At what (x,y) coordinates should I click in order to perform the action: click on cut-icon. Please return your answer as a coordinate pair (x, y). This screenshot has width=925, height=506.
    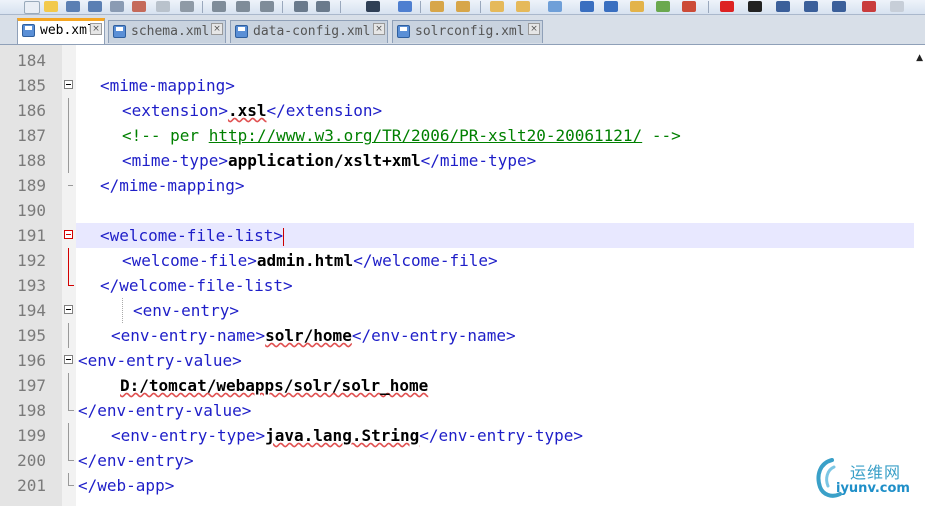
    Looking at the image, I should click on (219, 6).